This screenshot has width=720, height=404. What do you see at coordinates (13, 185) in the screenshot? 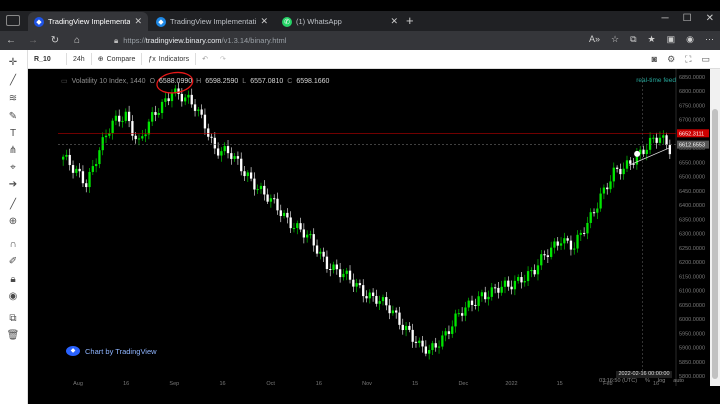
I see `arrow-icon: ➔` at bounding box center [13, 185].